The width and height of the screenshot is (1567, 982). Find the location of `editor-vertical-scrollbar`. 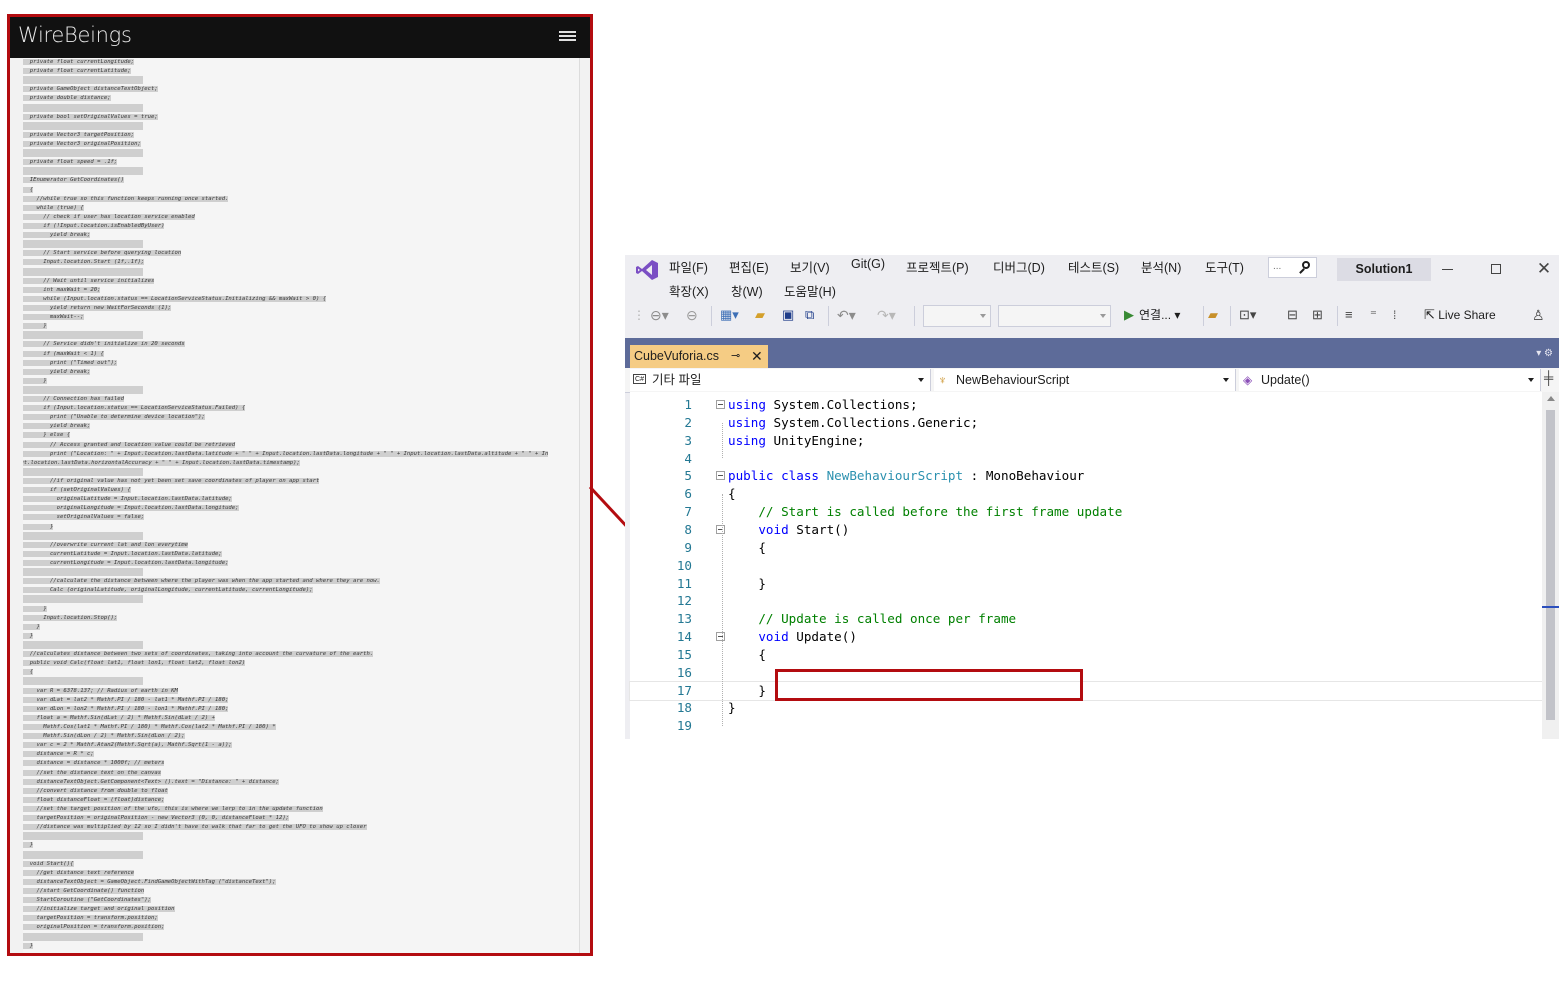

editor-vertical-scrollbar is located at coordinates (1550, 565).